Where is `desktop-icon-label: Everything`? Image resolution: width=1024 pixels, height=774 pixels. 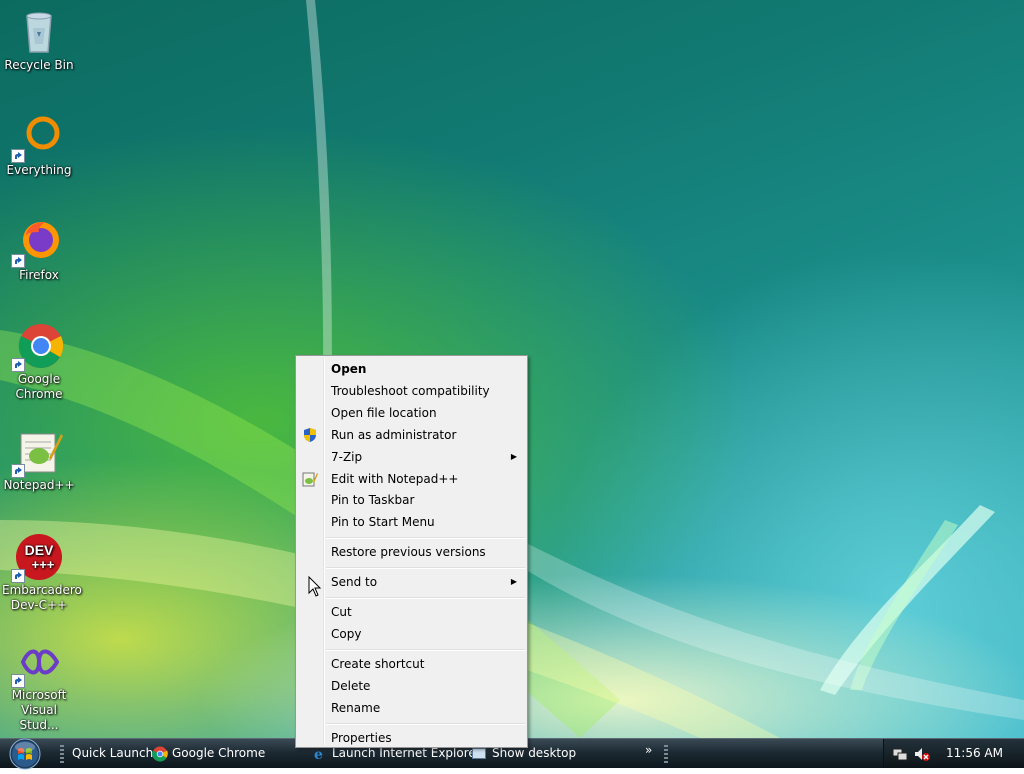 desktop-icon-label: Everything is located at coordinates (39, 170).